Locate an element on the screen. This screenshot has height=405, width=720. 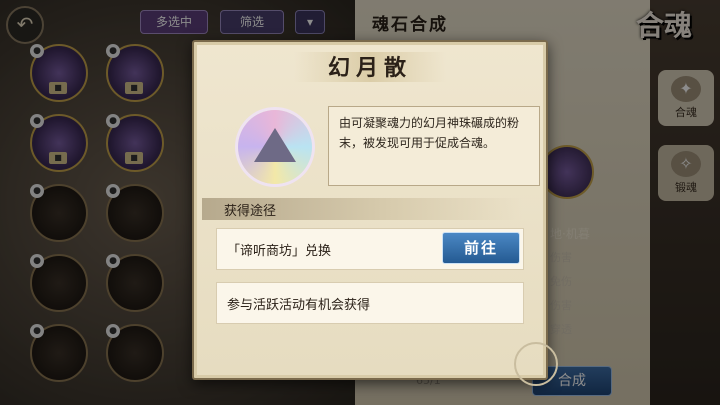
source-label: 参与活跃活动有机会获得 is located at coordinates (299, 305).